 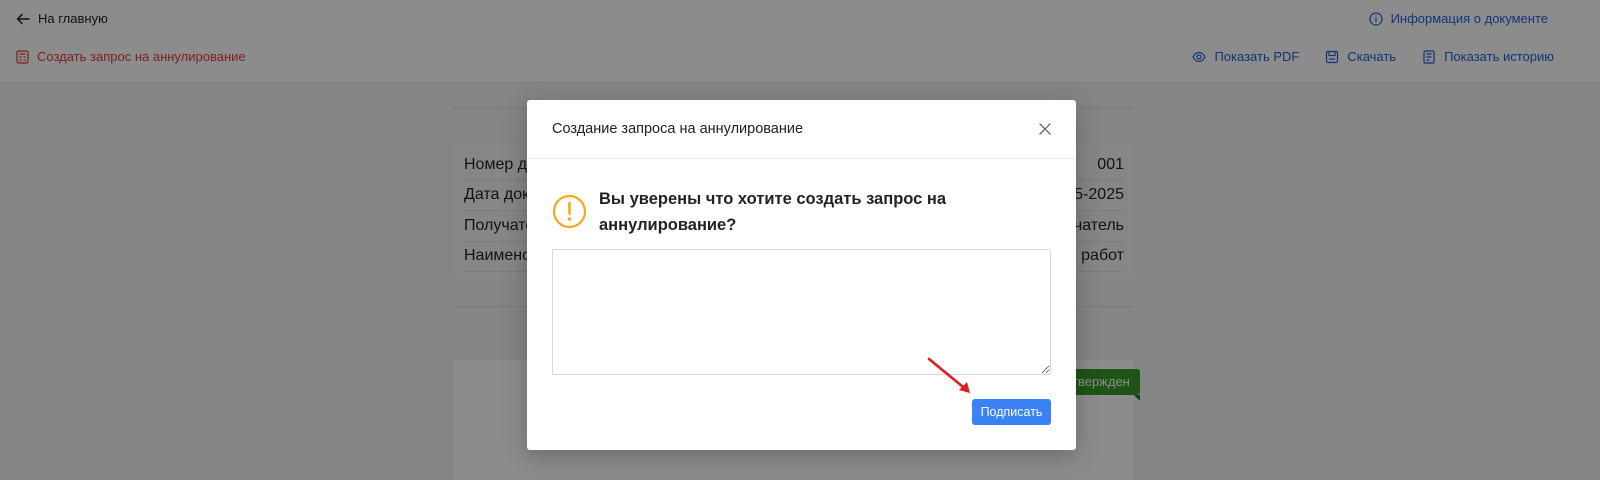 What do you see at coordinates (948, 375) in the screenshot?
I see `red-arrow-icon` at bounding box center [948, 375].